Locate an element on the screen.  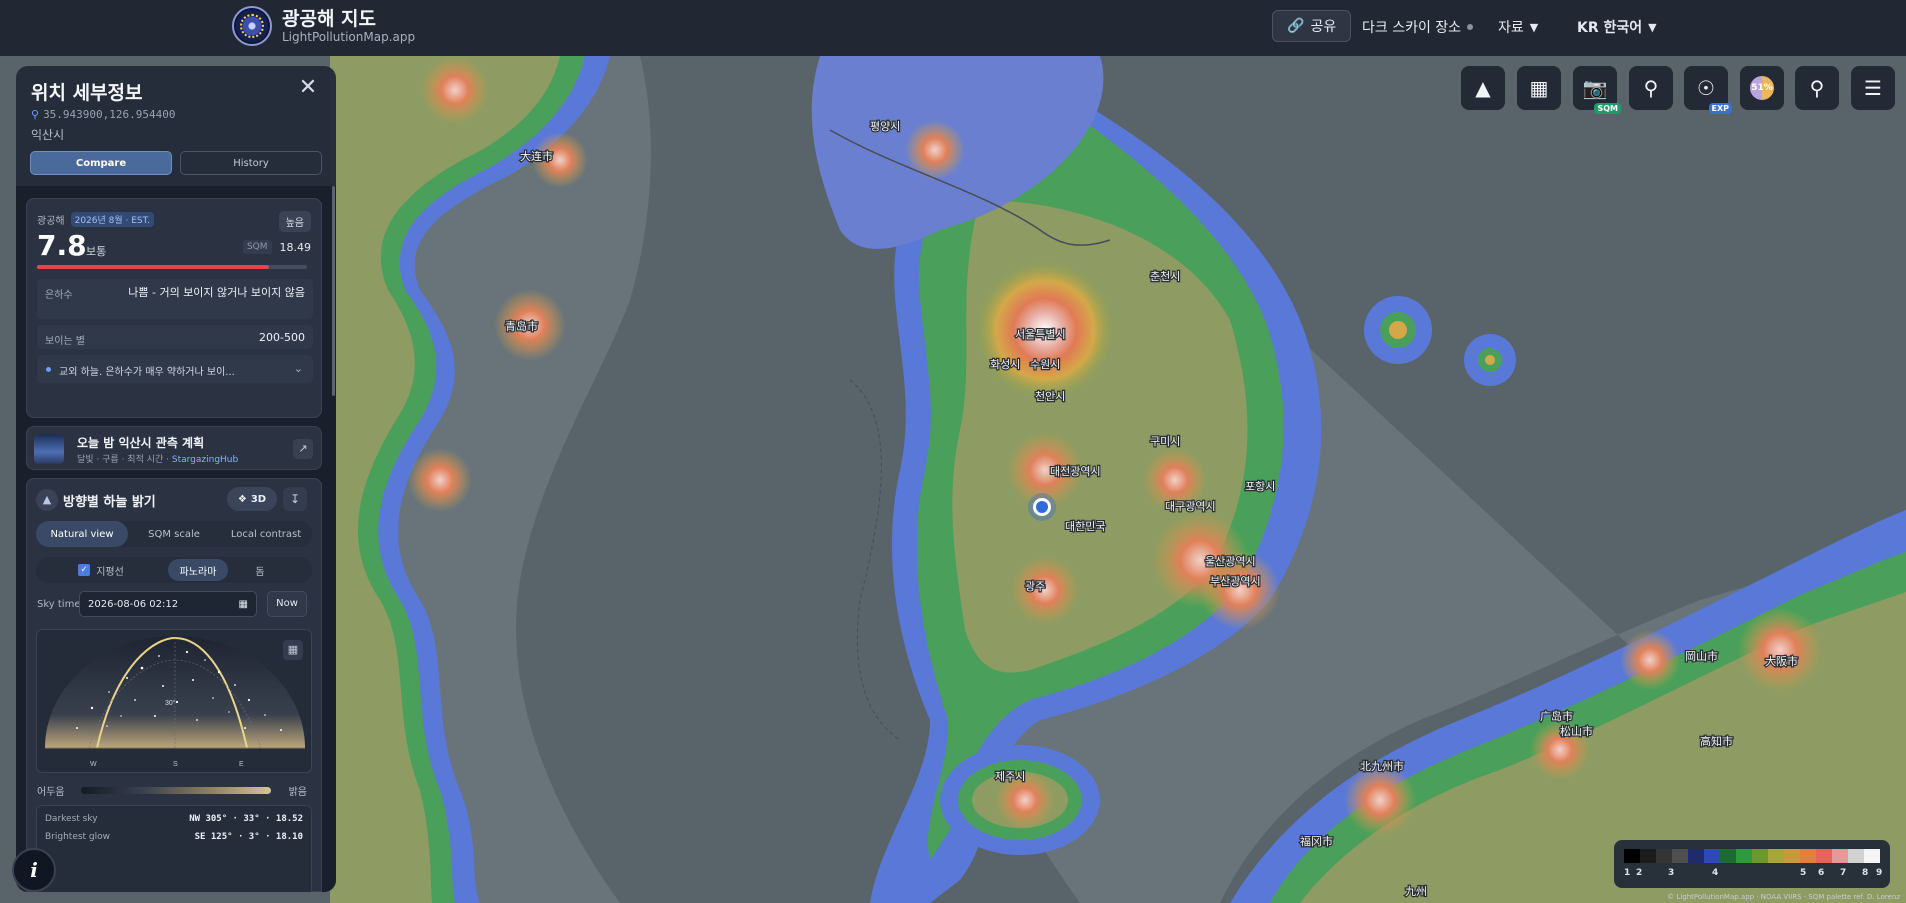
tab-natural-view: Natural view is located at coordinates (82, 534).